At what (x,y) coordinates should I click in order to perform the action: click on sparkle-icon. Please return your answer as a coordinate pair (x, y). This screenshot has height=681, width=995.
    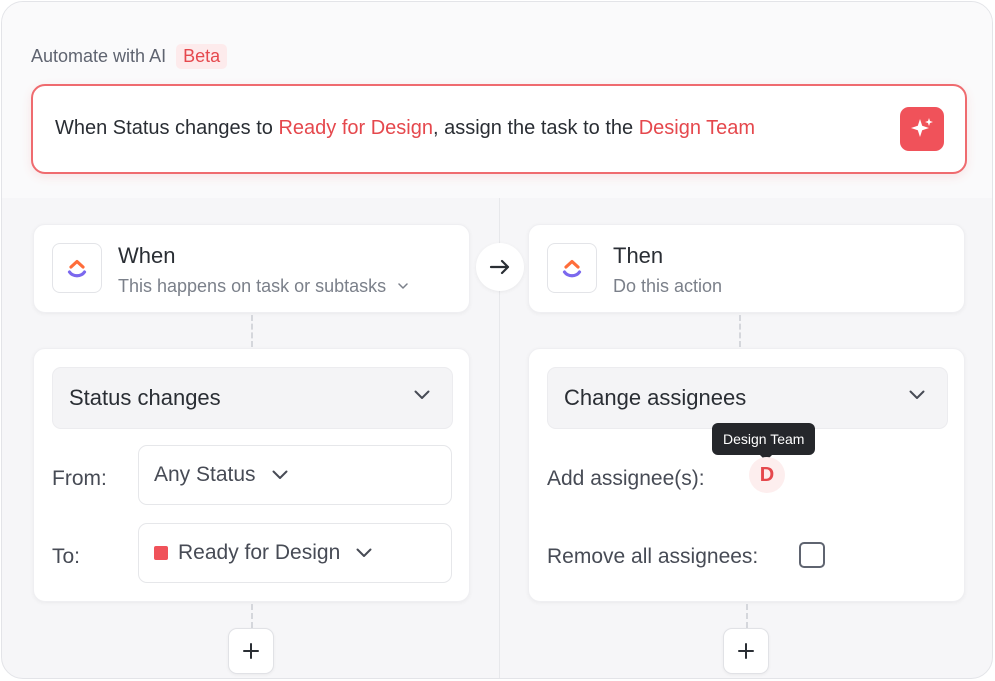
    Looking at the image, I should click on (922, 127).